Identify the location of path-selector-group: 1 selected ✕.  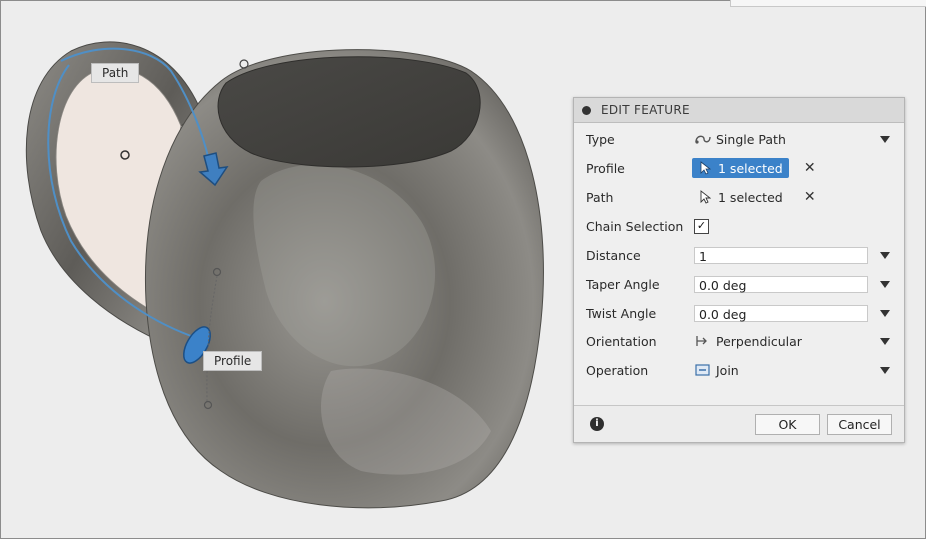
(754, 197).